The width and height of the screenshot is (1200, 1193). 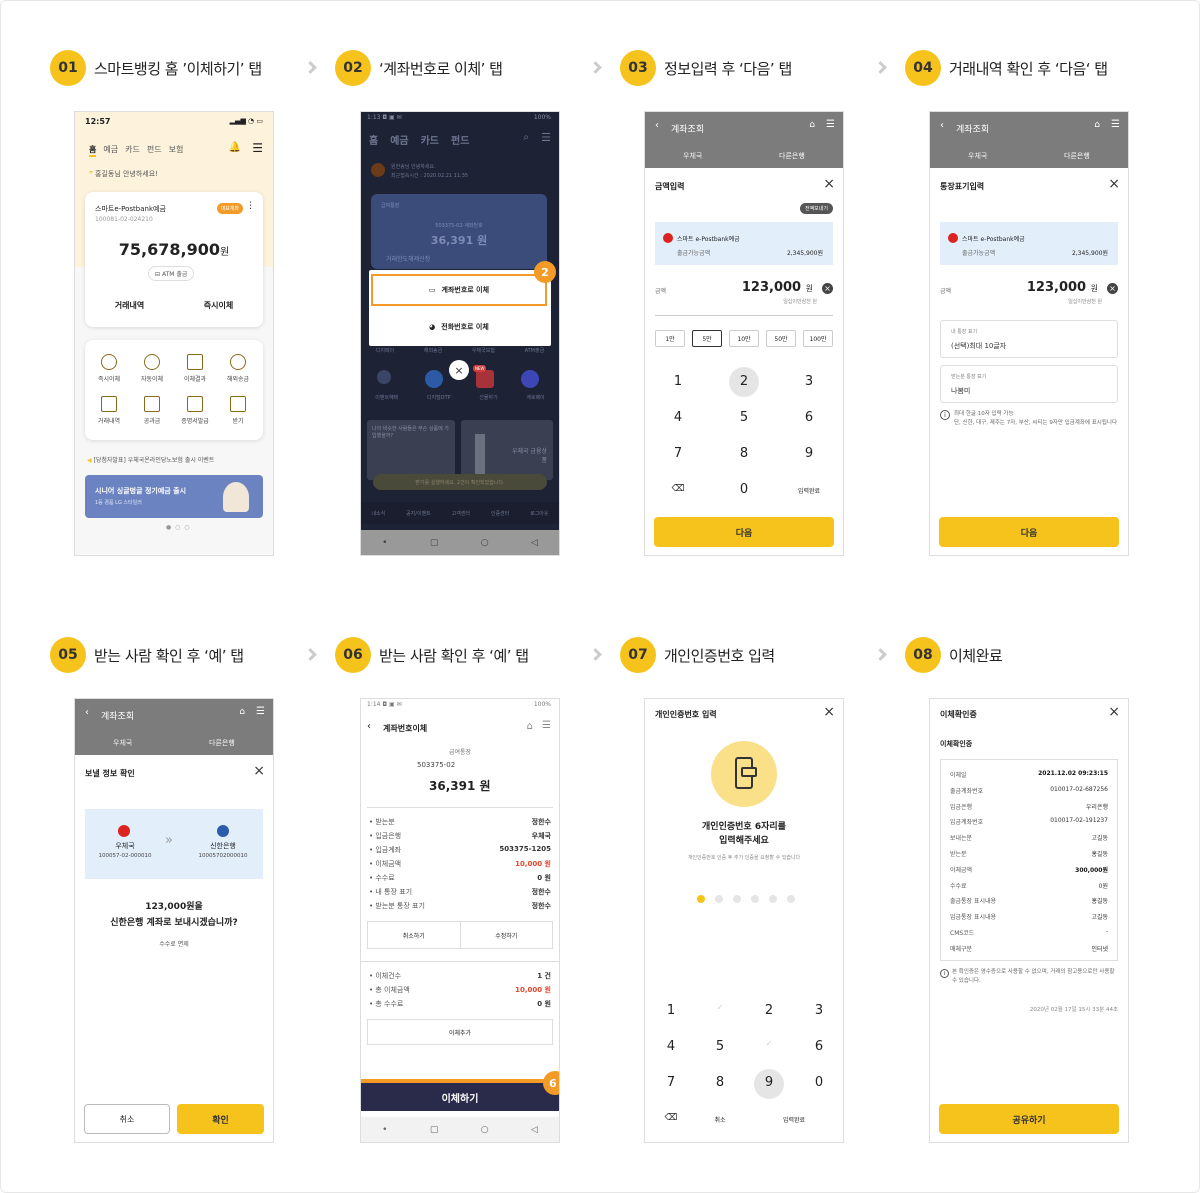 I want to click on bottom-item: 고객센터, so click(x=461, y=513).